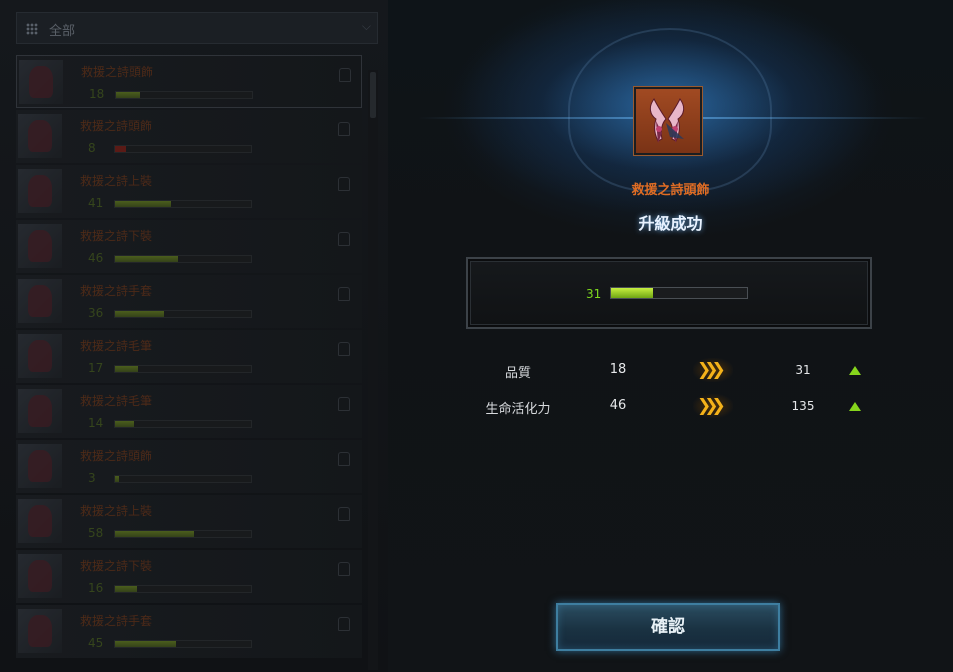  I want to click on list-item: 救援之詩毛筆 17, so click(189, 356).